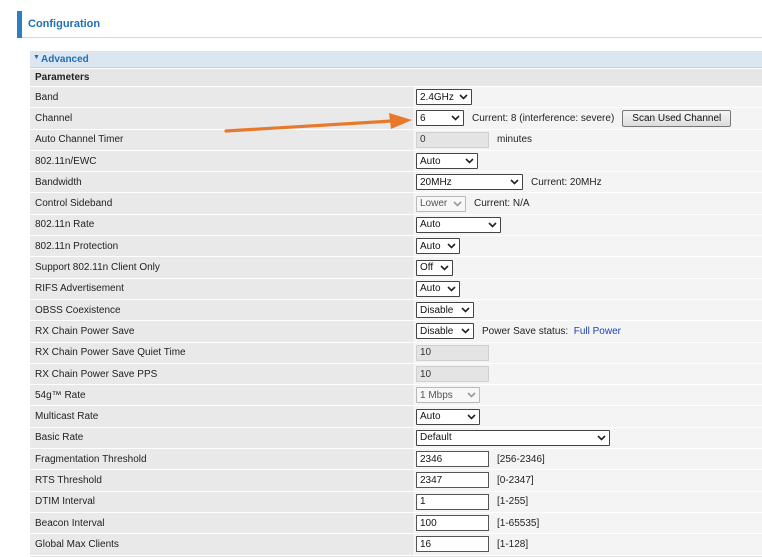 The width and height of the screenshot is (762, 557). What do you see at coordinates (396, 77) in the screenshot?
I see `parameters-header: Parameters` at bounding box center [396, 77].